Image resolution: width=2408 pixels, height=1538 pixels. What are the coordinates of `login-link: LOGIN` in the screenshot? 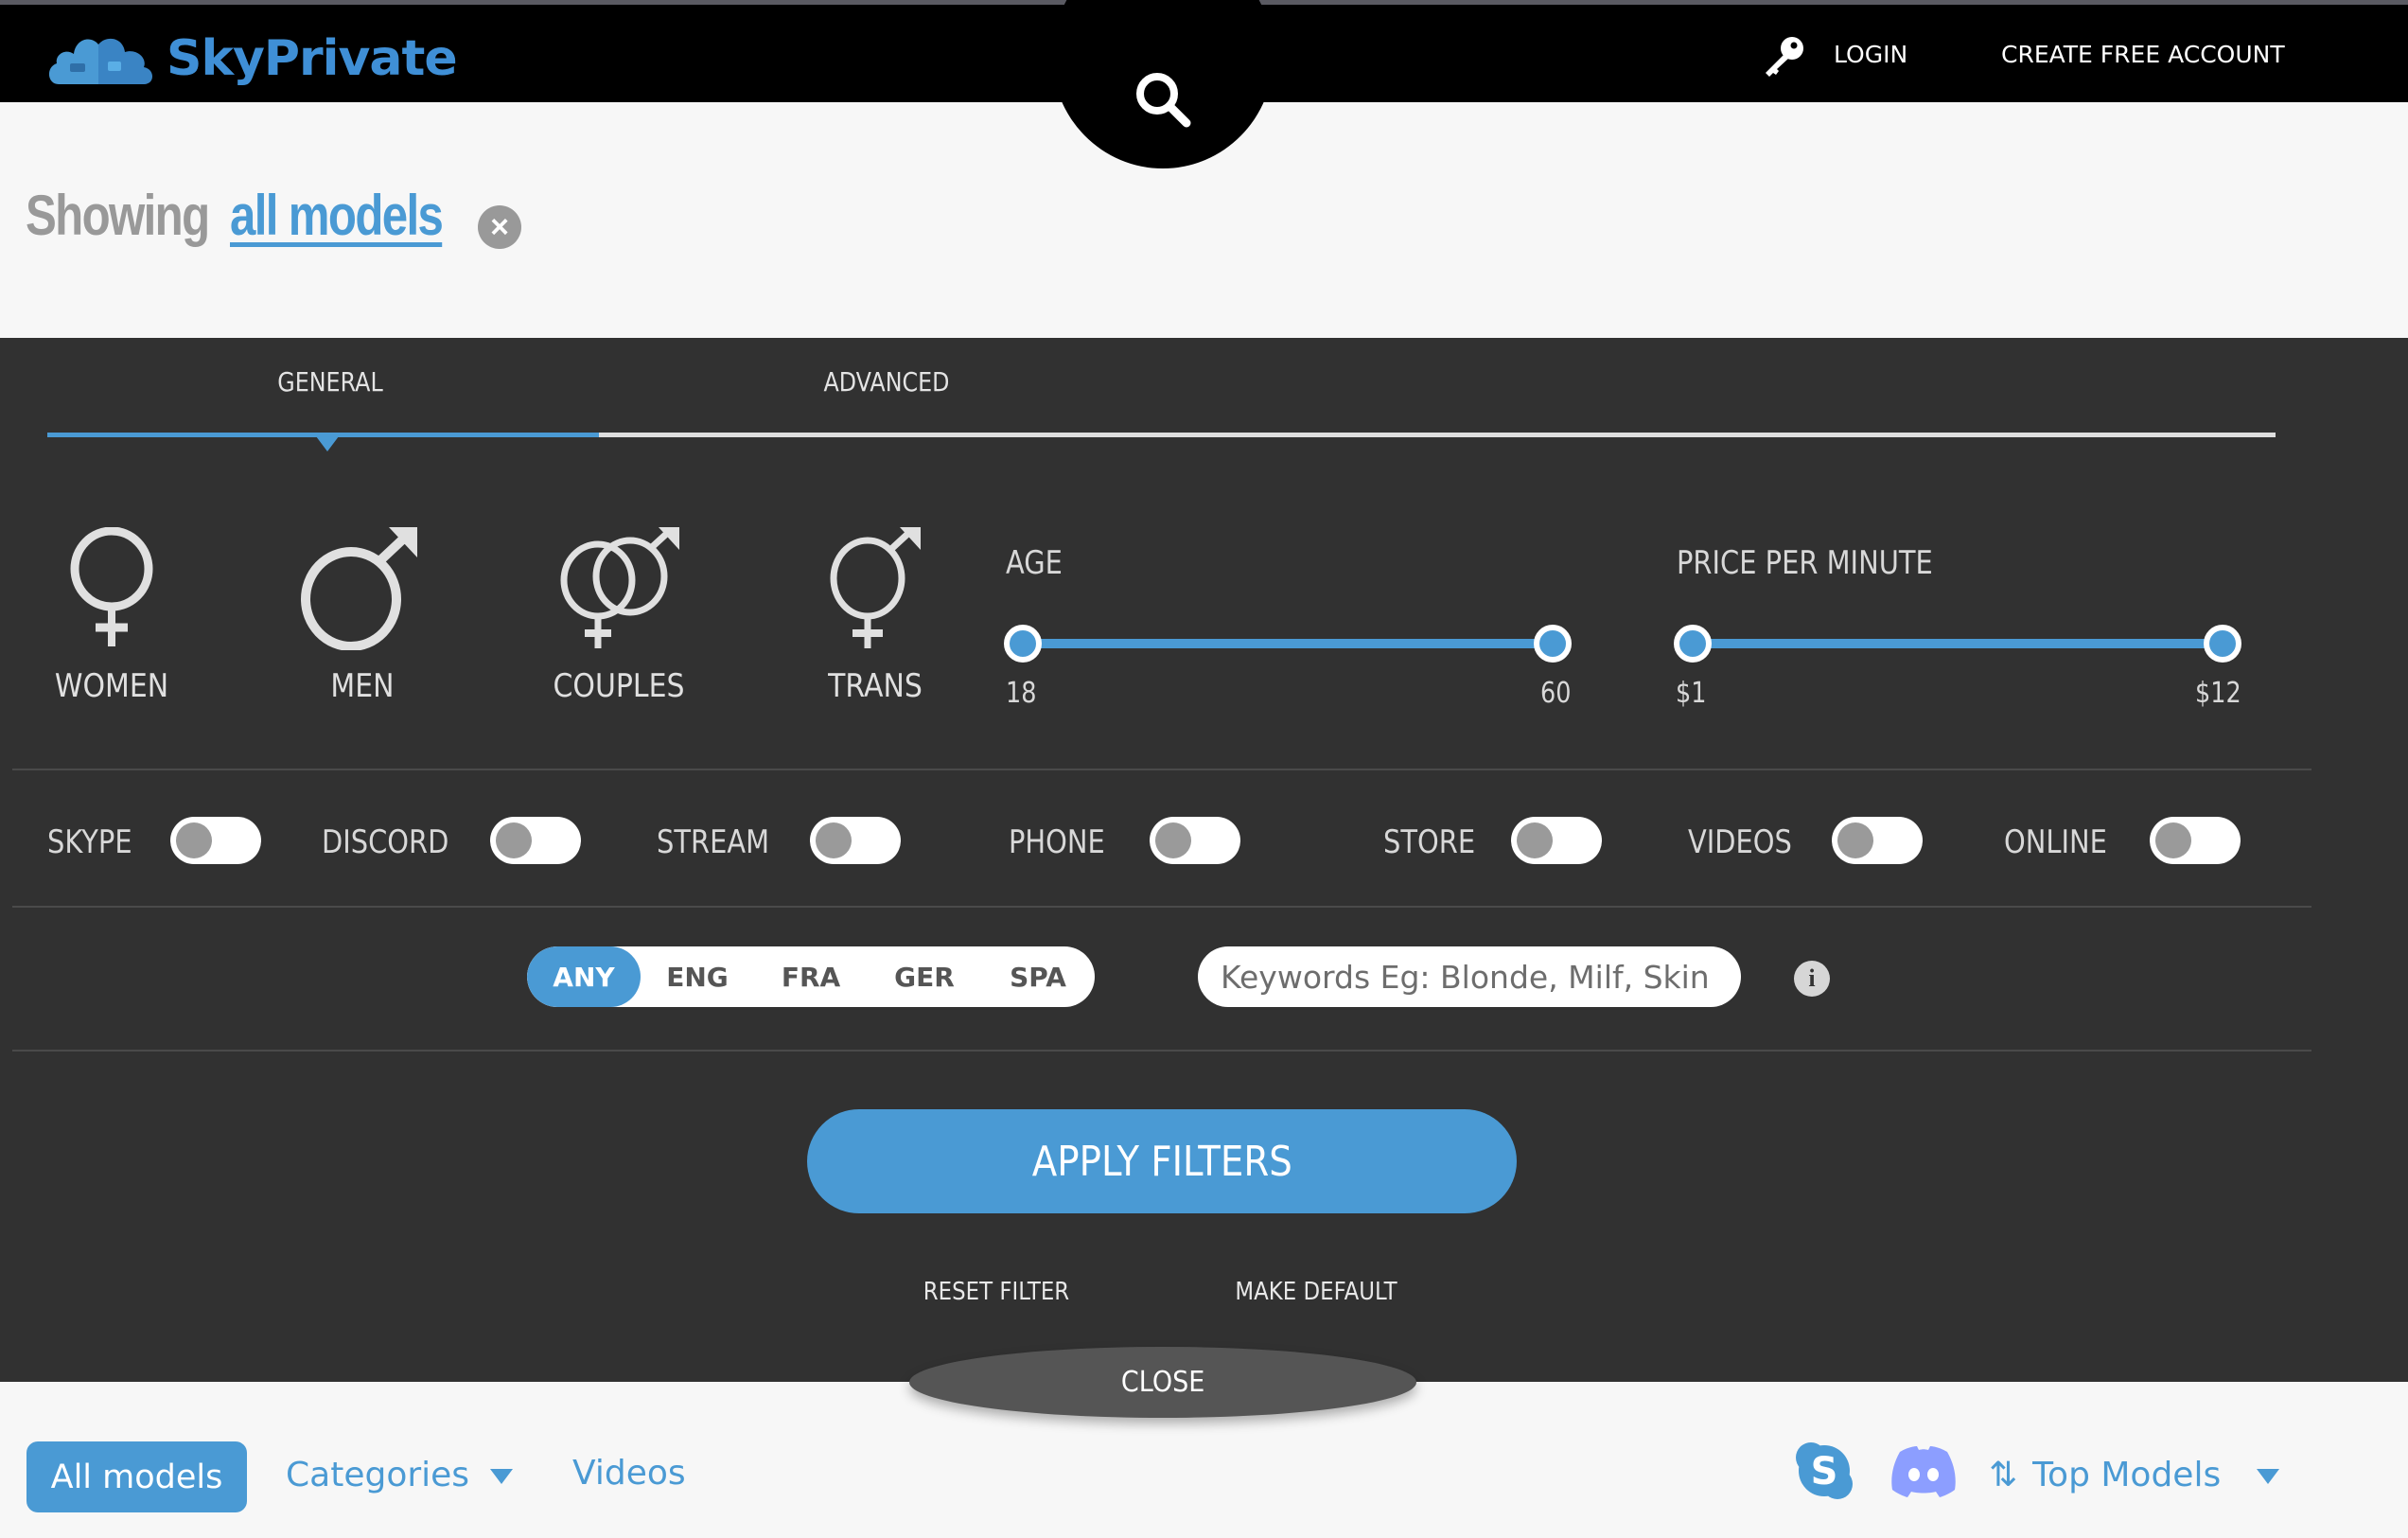 It's located at (1870, 55).